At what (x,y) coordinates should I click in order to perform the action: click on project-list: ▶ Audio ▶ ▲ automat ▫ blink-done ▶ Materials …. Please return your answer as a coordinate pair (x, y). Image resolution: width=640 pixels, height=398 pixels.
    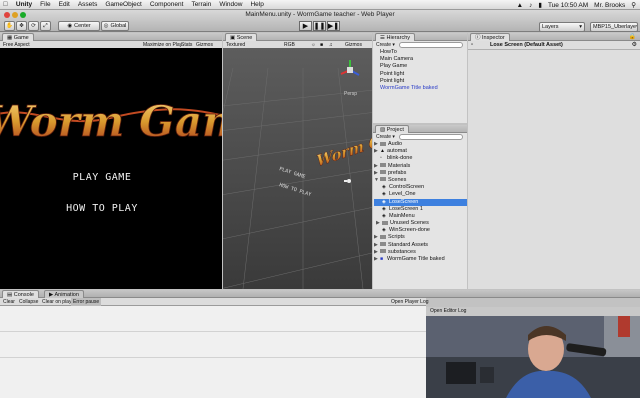
    Looking at the image, I should click on (420, 202).